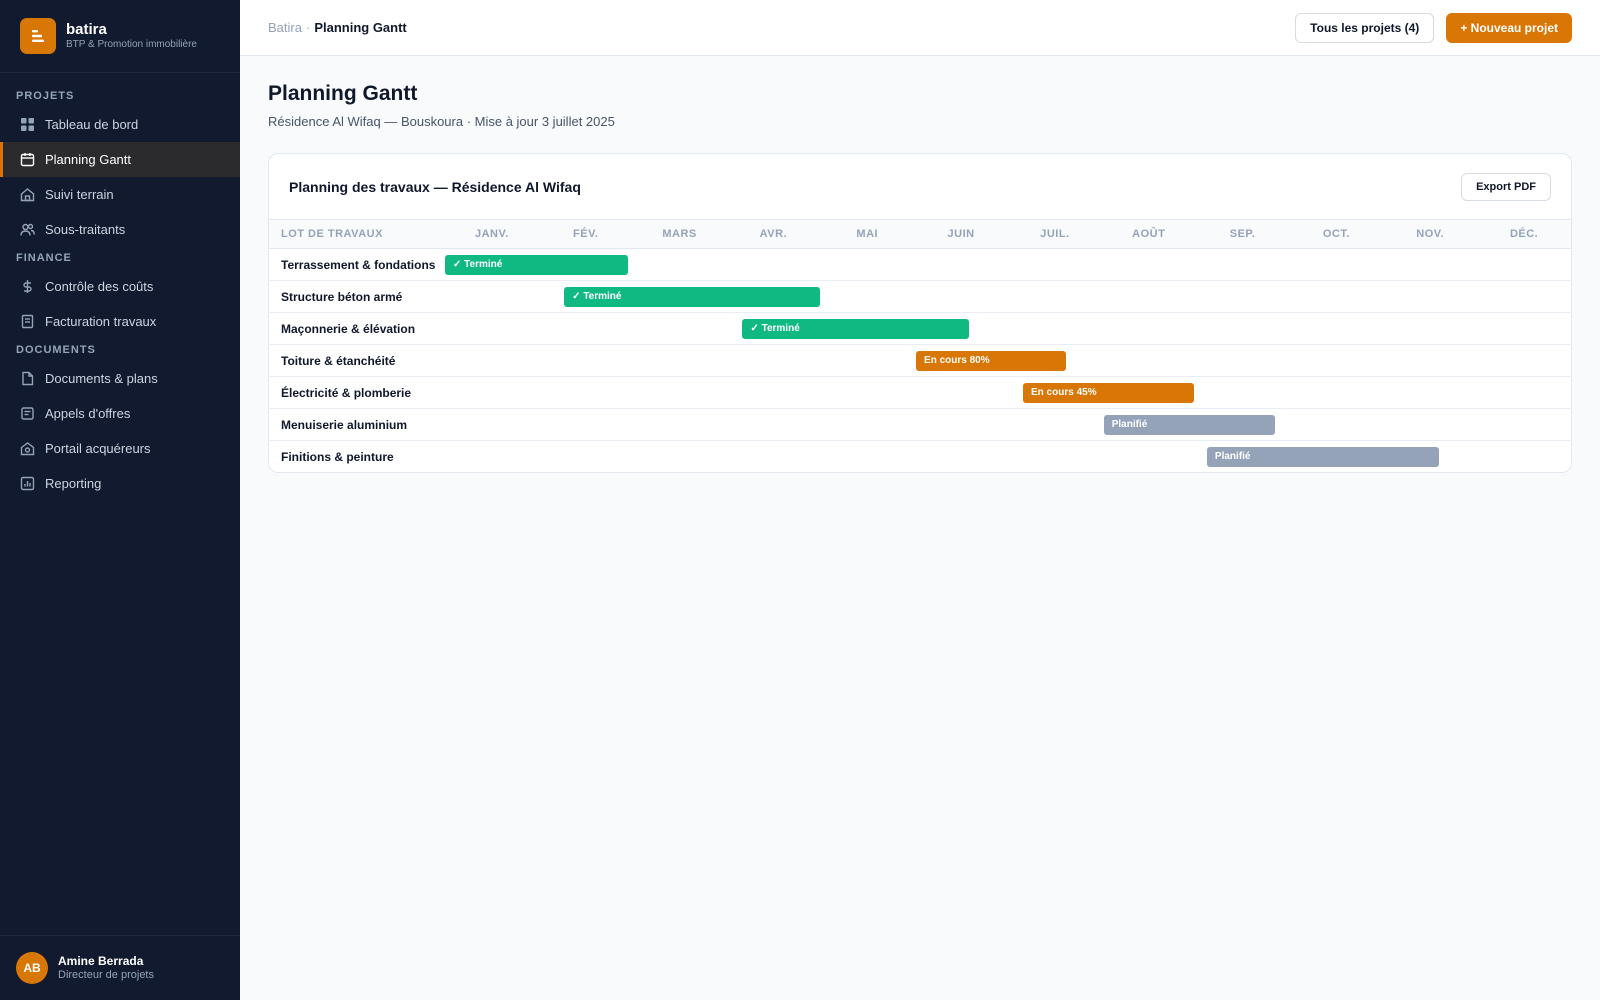 This screenshot has height=1000, width=1600. I want to click on calendar-icon, so click(27, 160).